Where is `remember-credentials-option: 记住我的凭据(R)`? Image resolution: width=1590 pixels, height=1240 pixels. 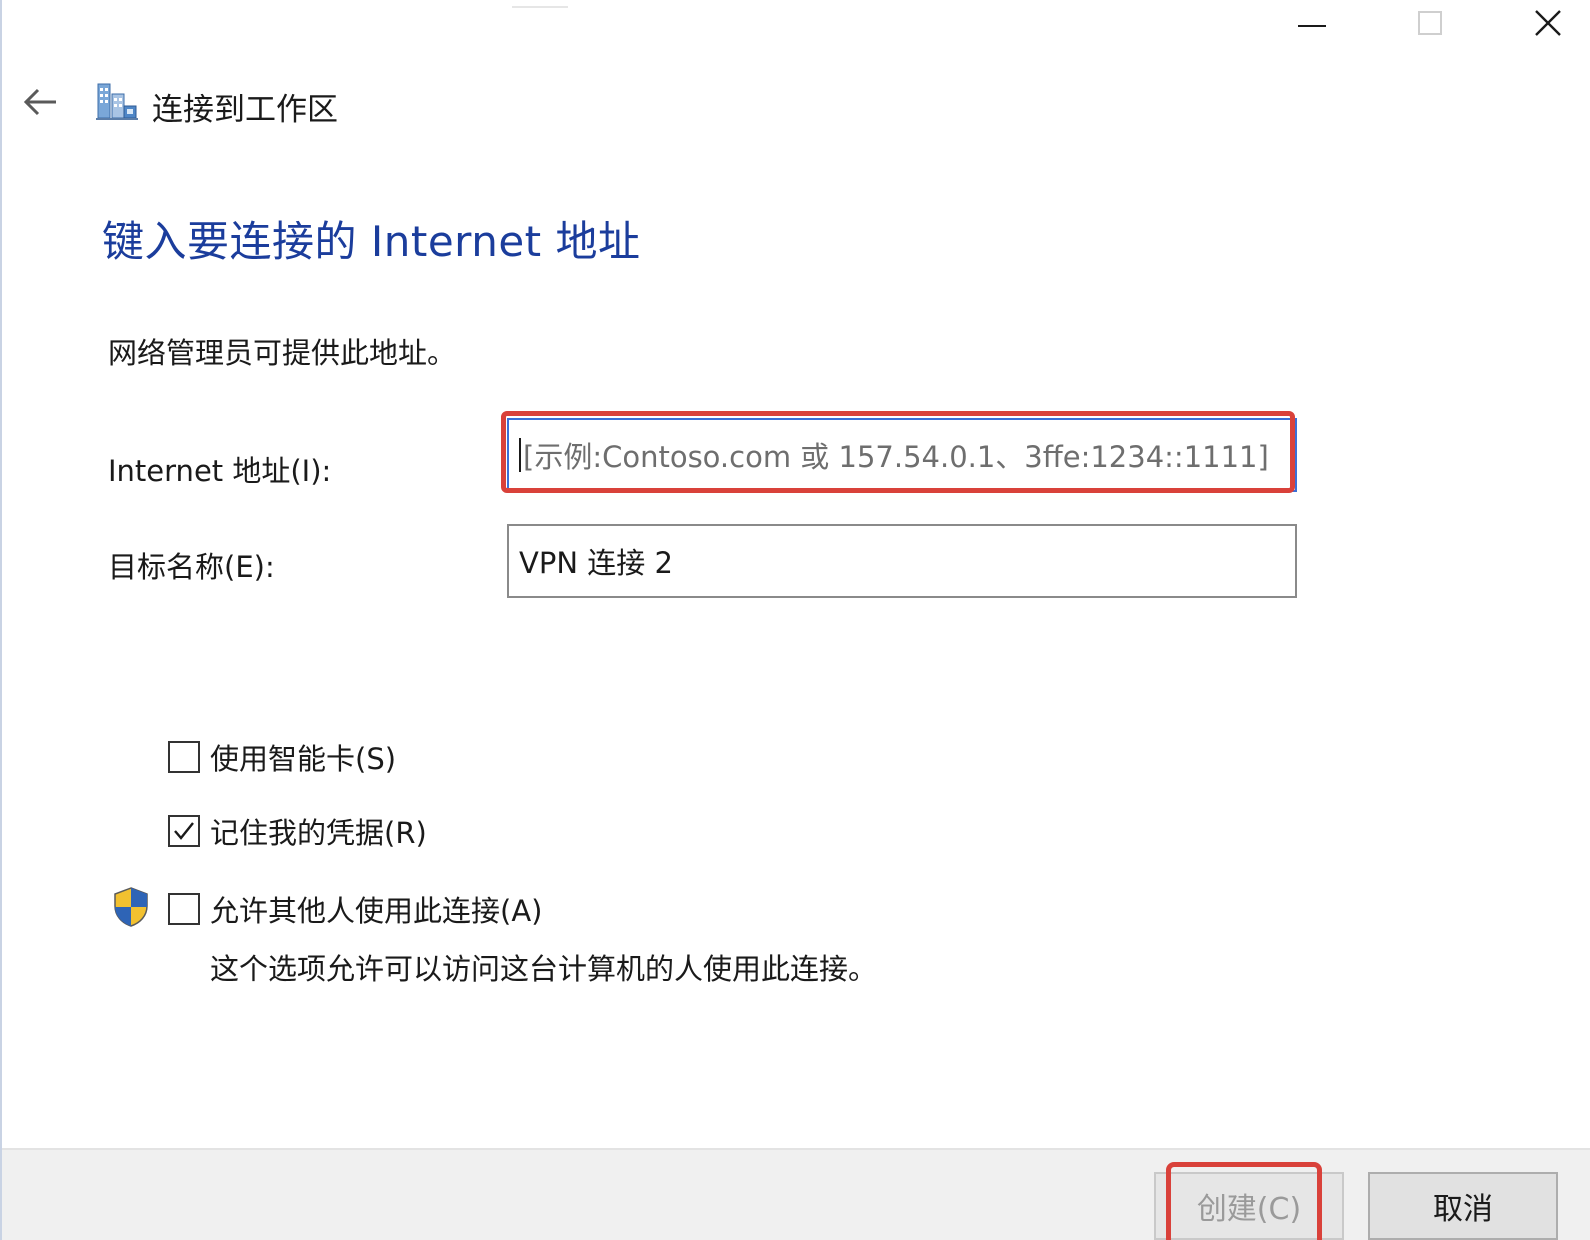
remember-credentials-option: 记住我的凭据(R) is located at coordinates (297, 831).